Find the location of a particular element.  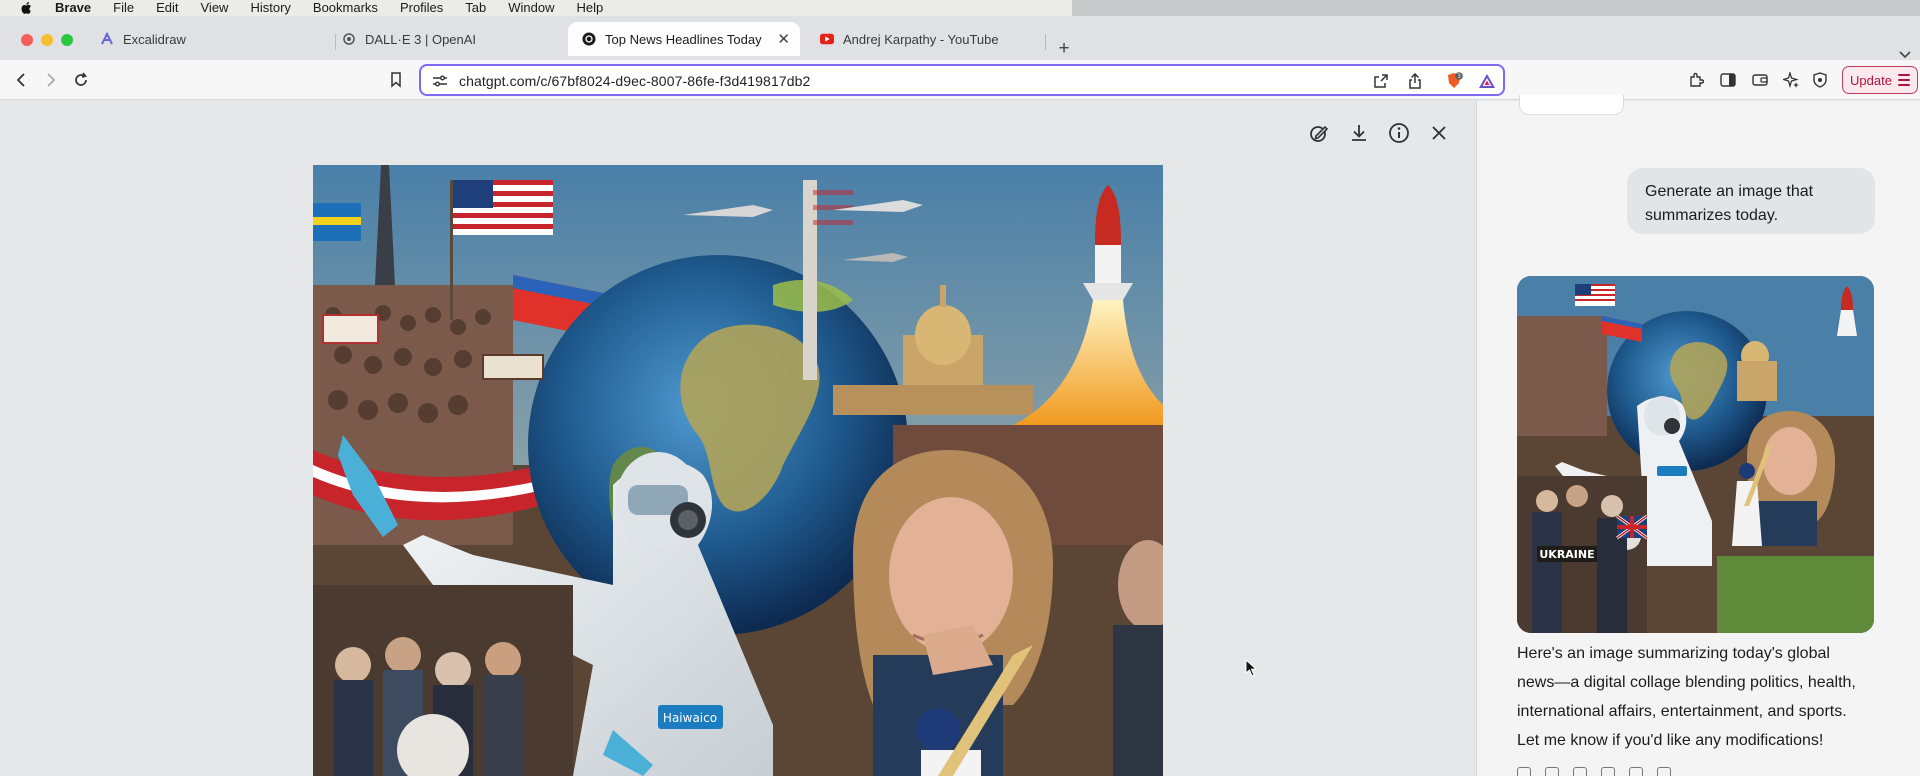

suit-badge-text: Haiwaico is located at coordinates (690, 718).